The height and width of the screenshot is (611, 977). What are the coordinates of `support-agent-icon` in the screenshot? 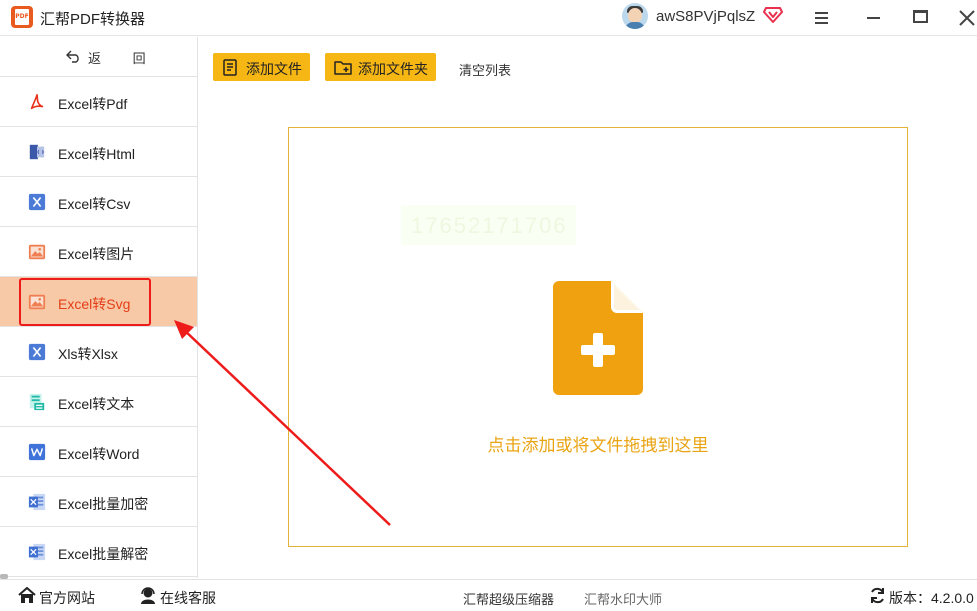 It's located at (148, 595).